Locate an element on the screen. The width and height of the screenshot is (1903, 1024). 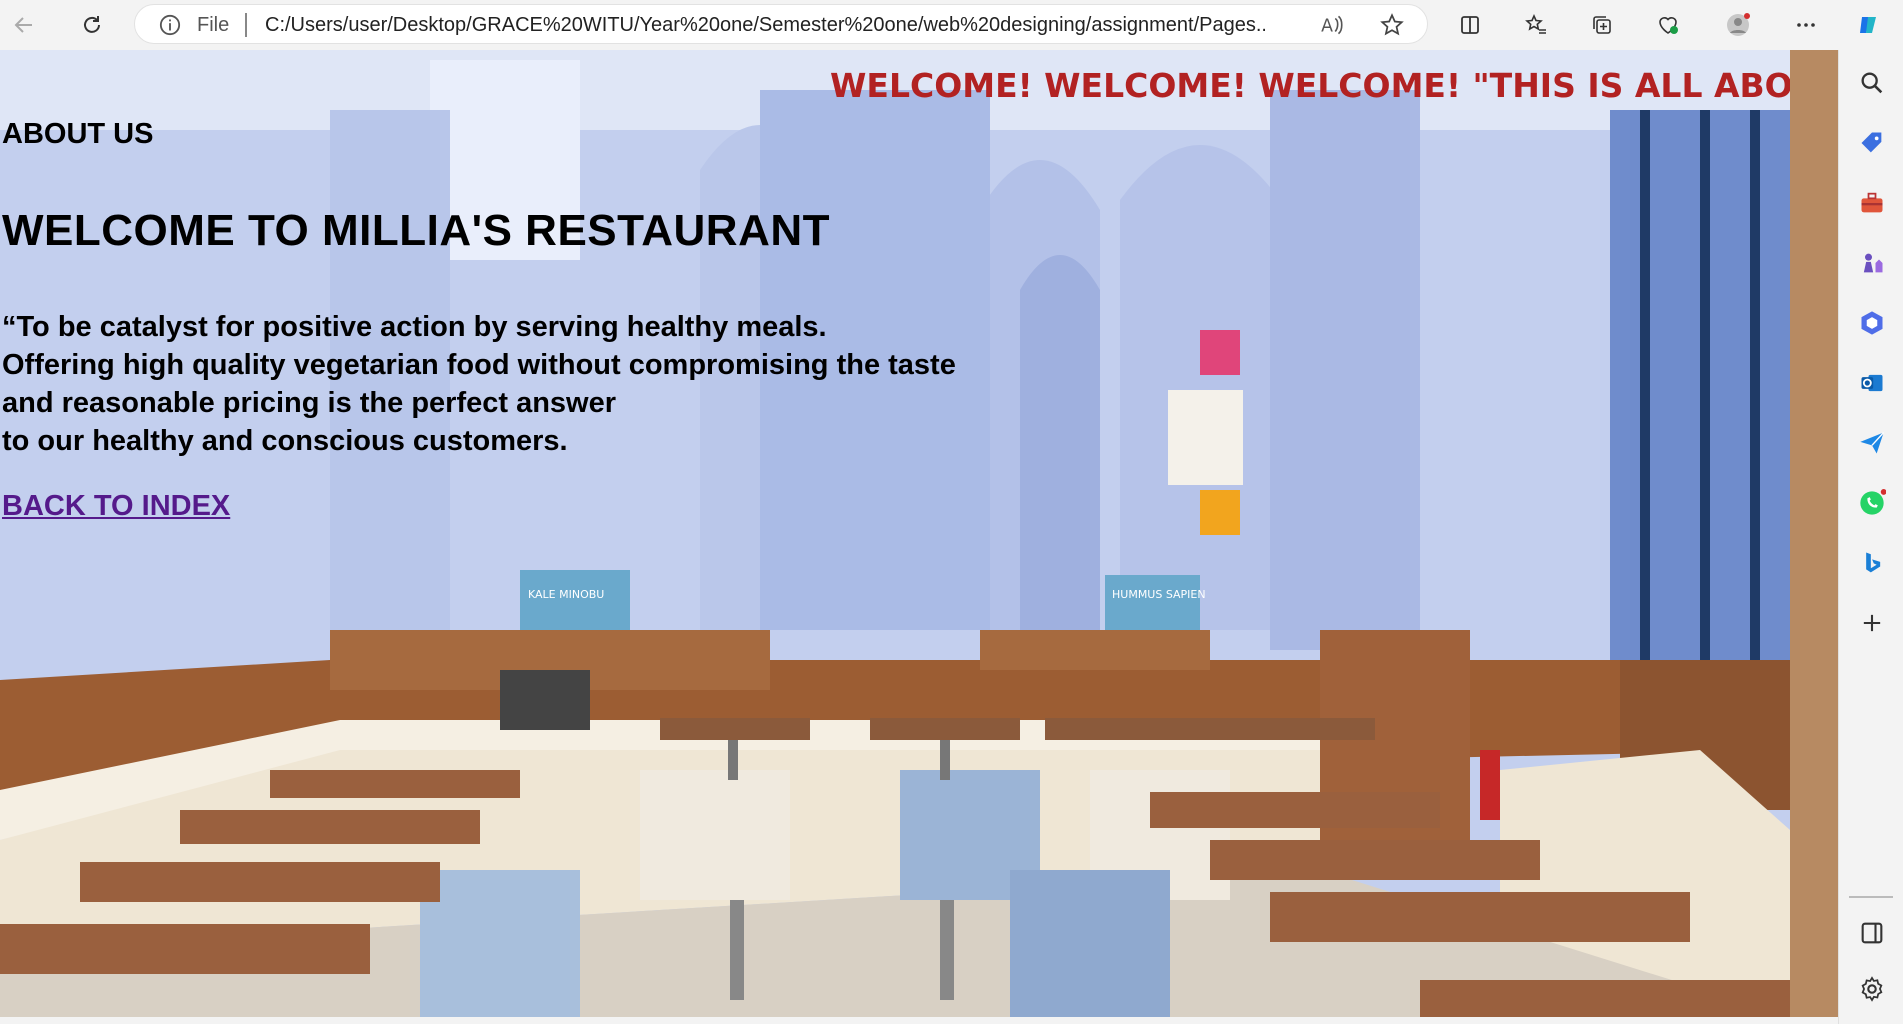
collections-icon is located at coordinates (1602, 25).